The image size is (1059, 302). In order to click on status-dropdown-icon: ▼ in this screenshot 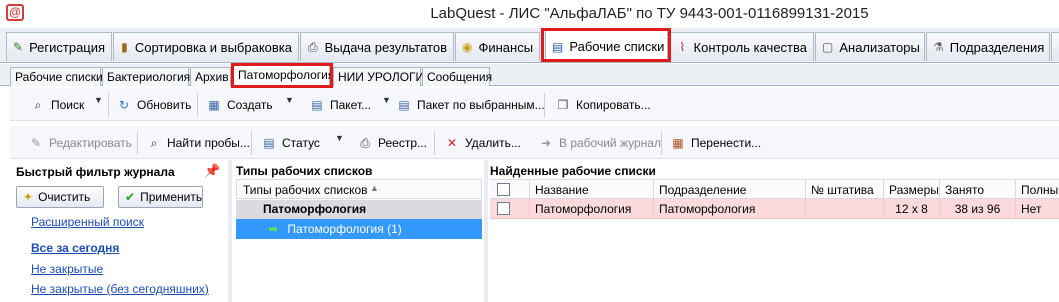, I will do `click(339, 138)`.